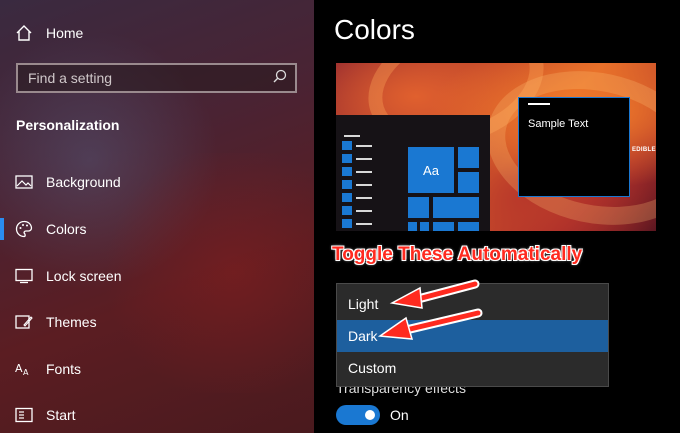 This screenshot has height=433, width=680. I want to click on option-dark: Dark, so click(472, 336).